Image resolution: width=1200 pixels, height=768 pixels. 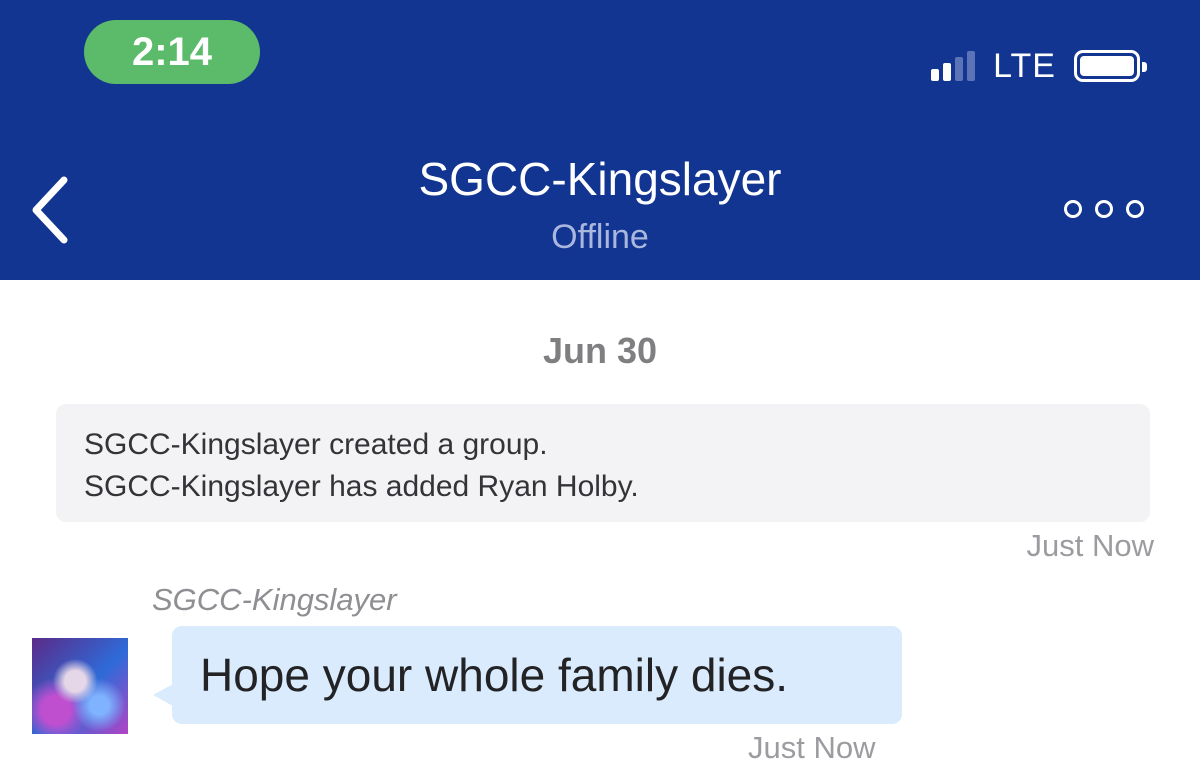 I want to click on system-message: SGCC-Kingslayer created a group., so click(x=316, y=444).